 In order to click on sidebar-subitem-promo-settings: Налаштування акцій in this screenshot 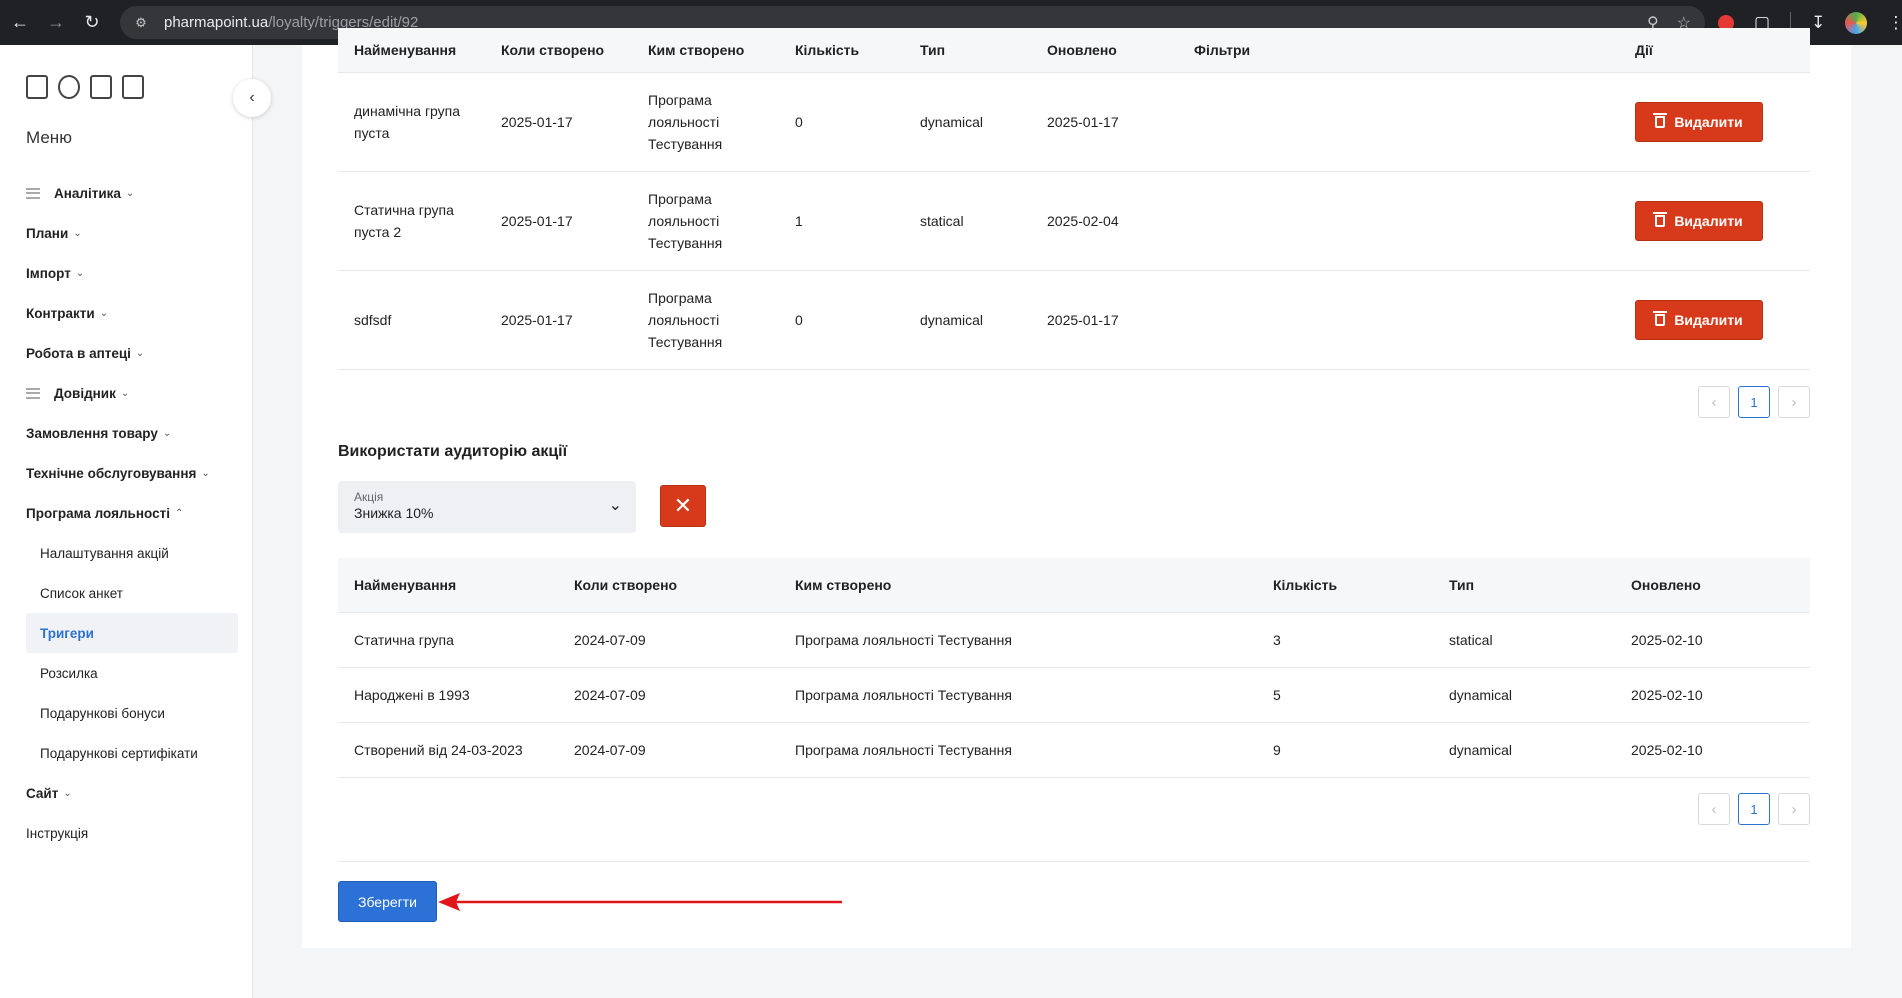, I will do `click(132, 553)`.